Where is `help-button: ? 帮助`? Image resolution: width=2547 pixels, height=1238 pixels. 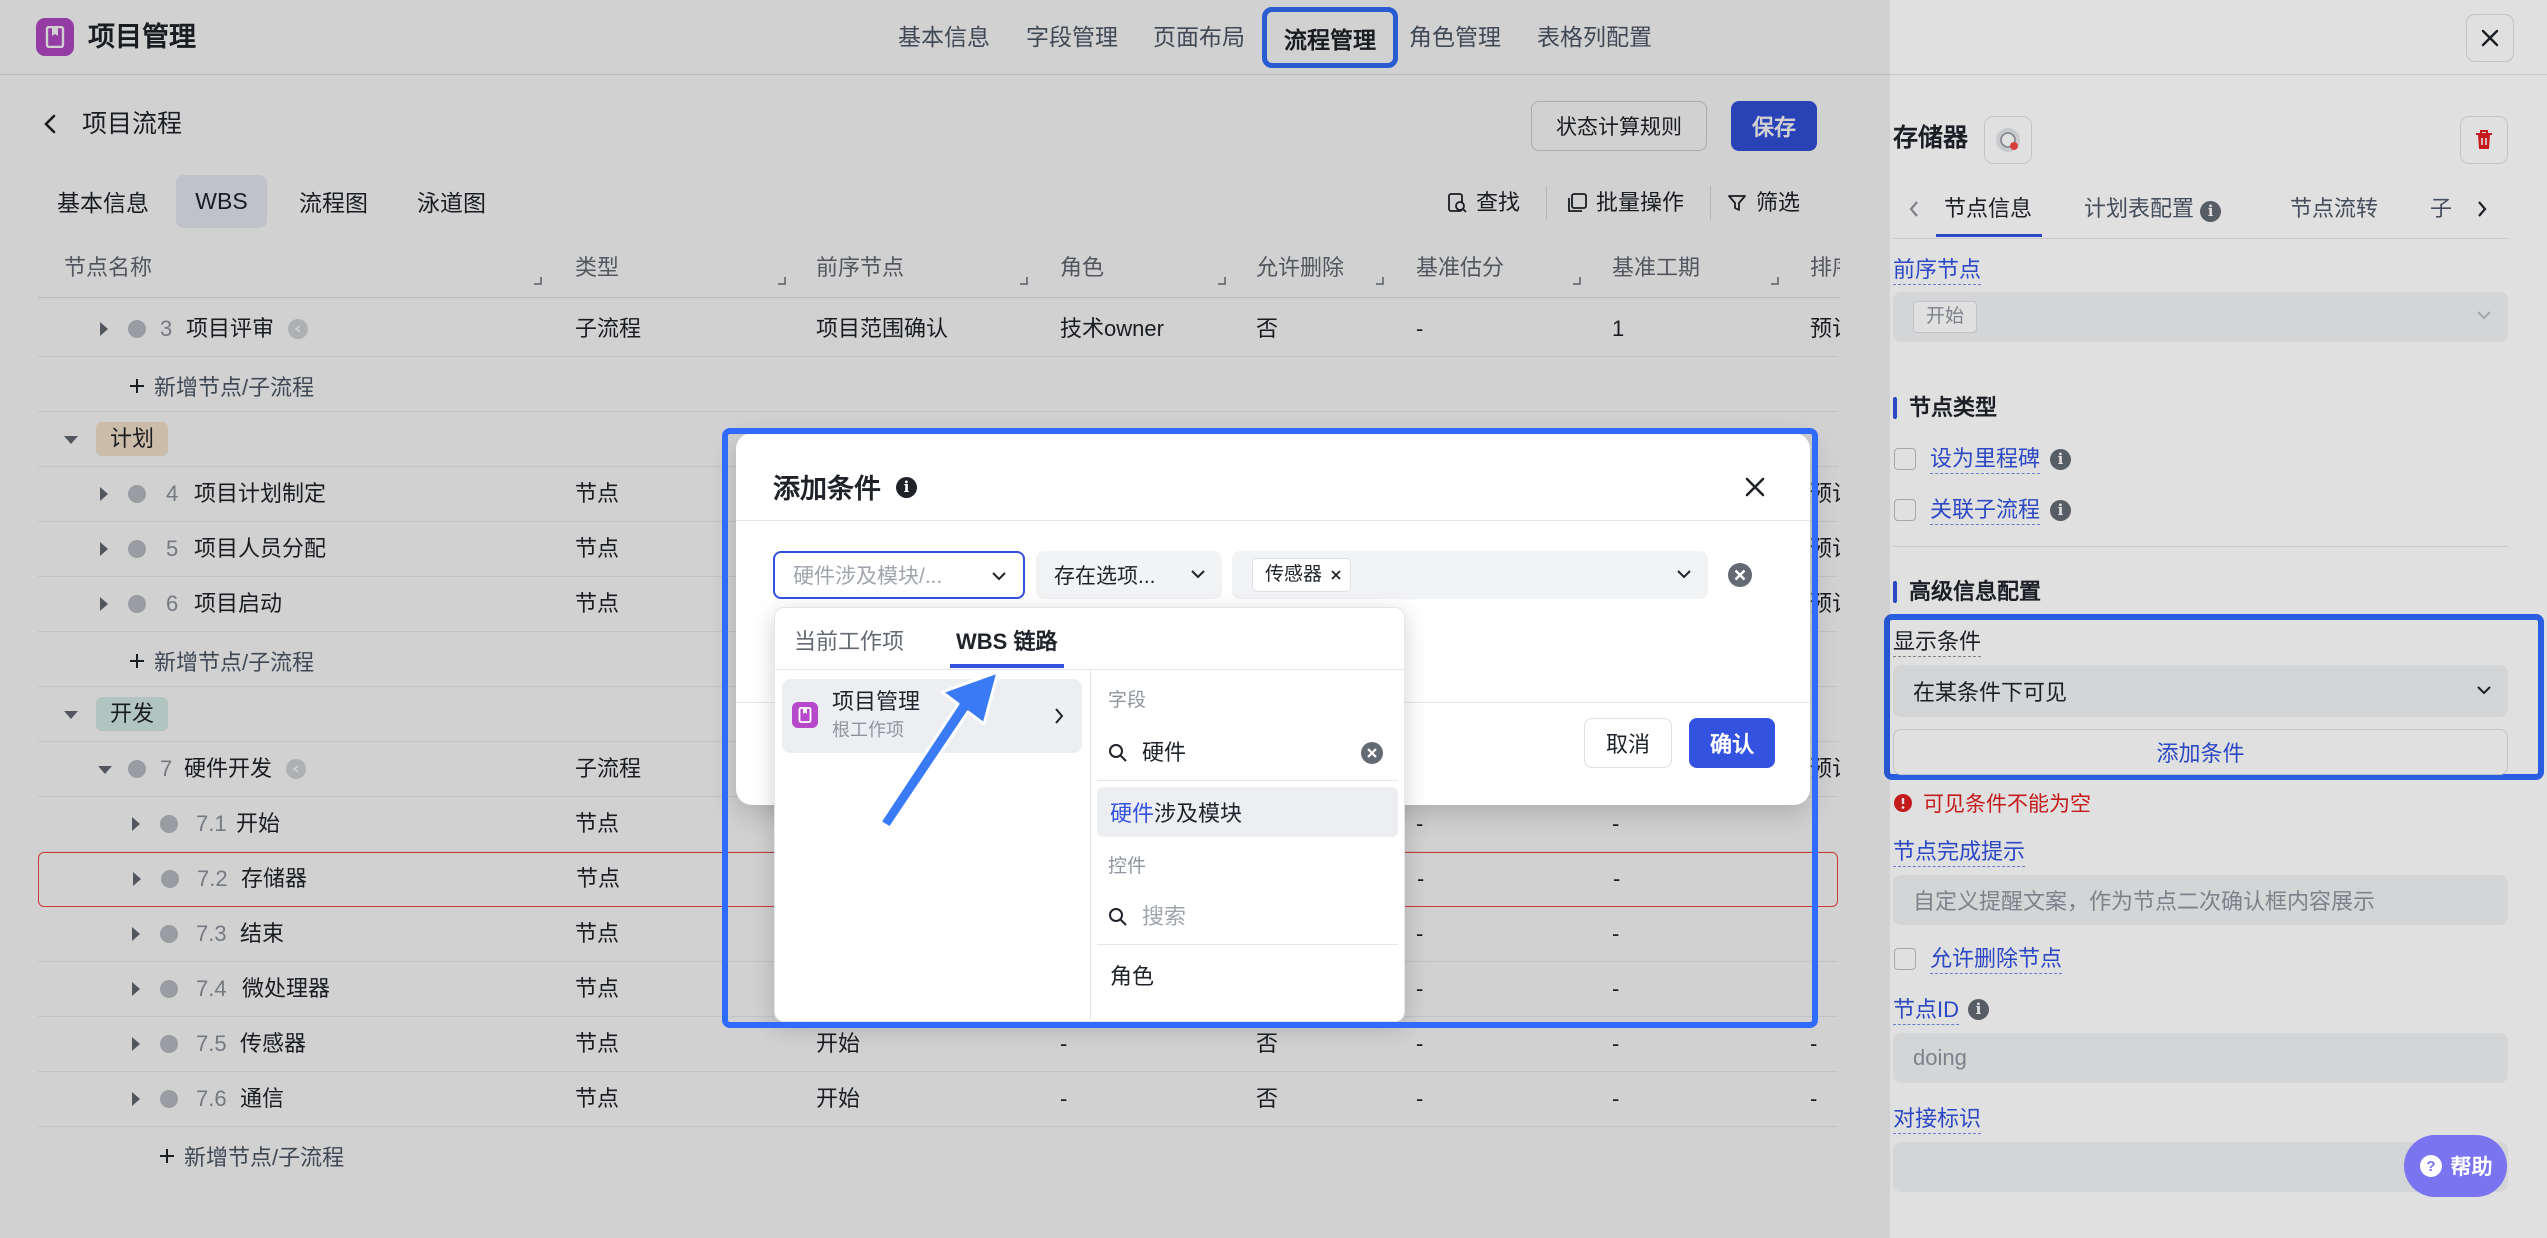 help-button: ? 帮助 is located at coordinates (2455, 1166).